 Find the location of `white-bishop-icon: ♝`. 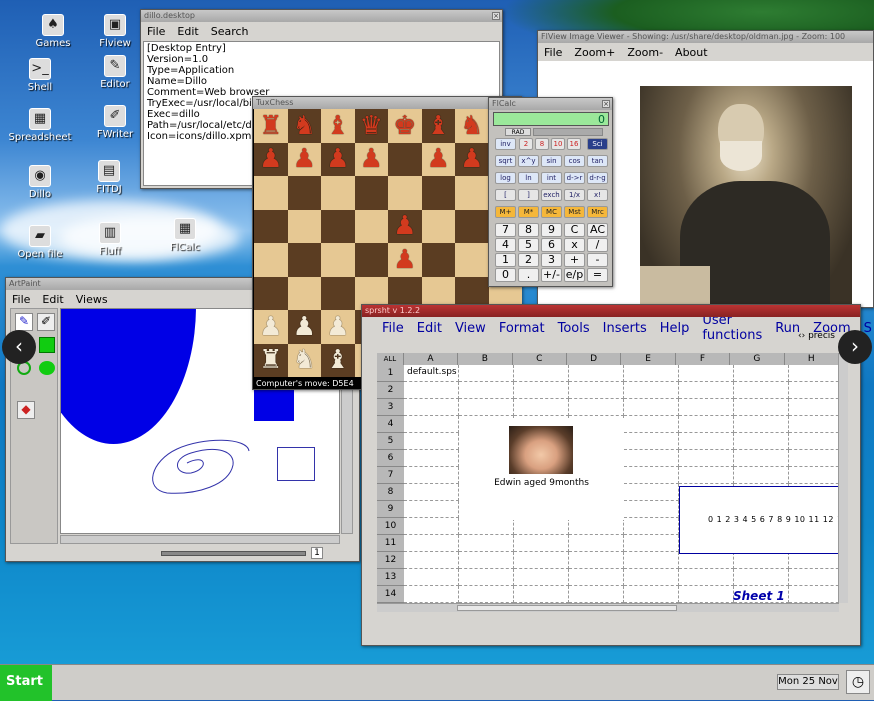

white-bishop-icon: ♝ is located at coordinates (337, 360).